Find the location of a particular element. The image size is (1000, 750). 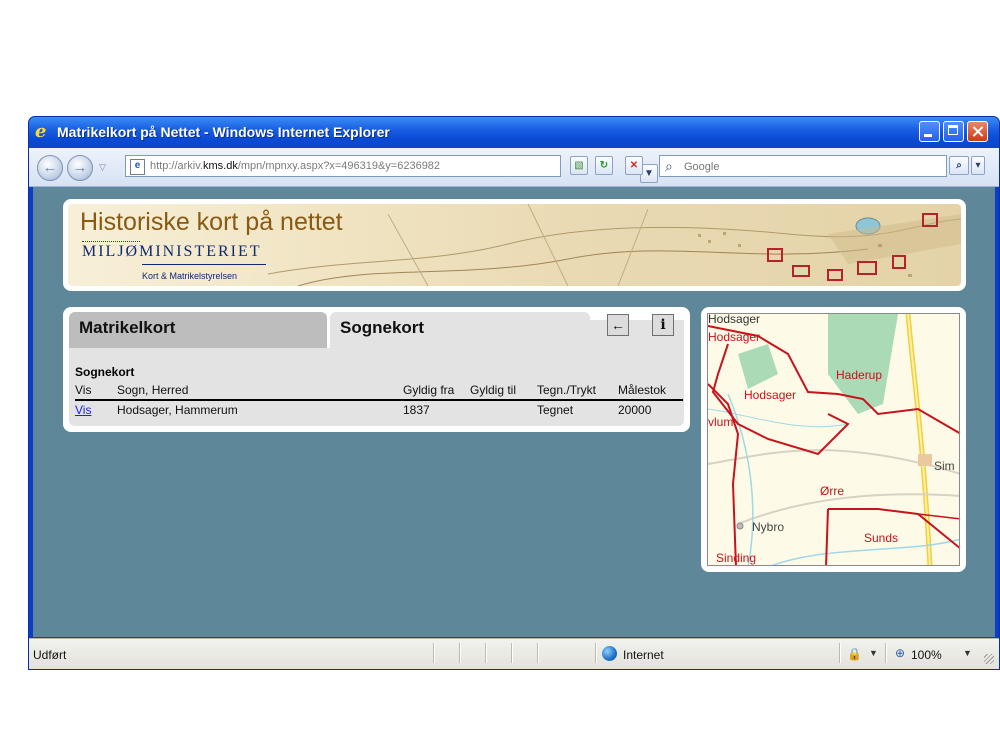

page-icon: e is located at coordinates (137, 167).